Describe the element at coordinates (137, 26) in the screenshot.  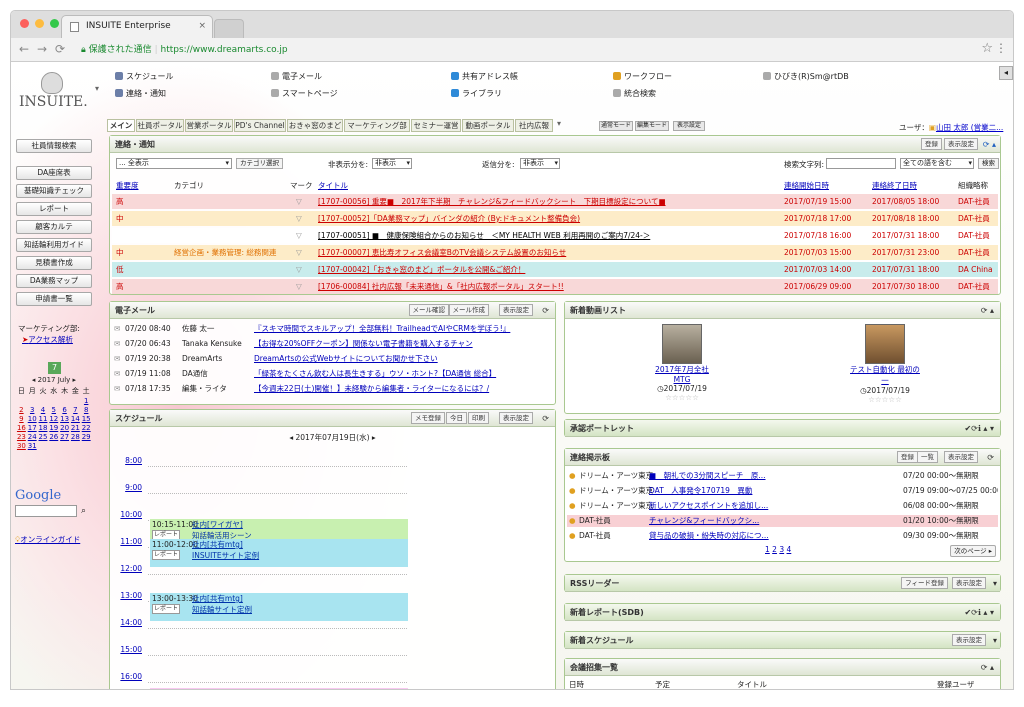
I see `browser-tab: INSUITE Enterprise ×` at that location.